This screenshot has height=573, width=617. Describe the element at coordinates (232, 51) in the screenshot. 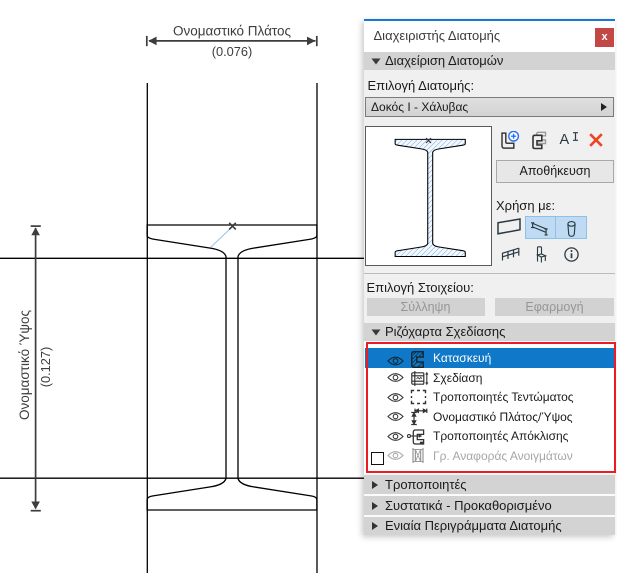

I see `svg-text: (0.076)` at that location.